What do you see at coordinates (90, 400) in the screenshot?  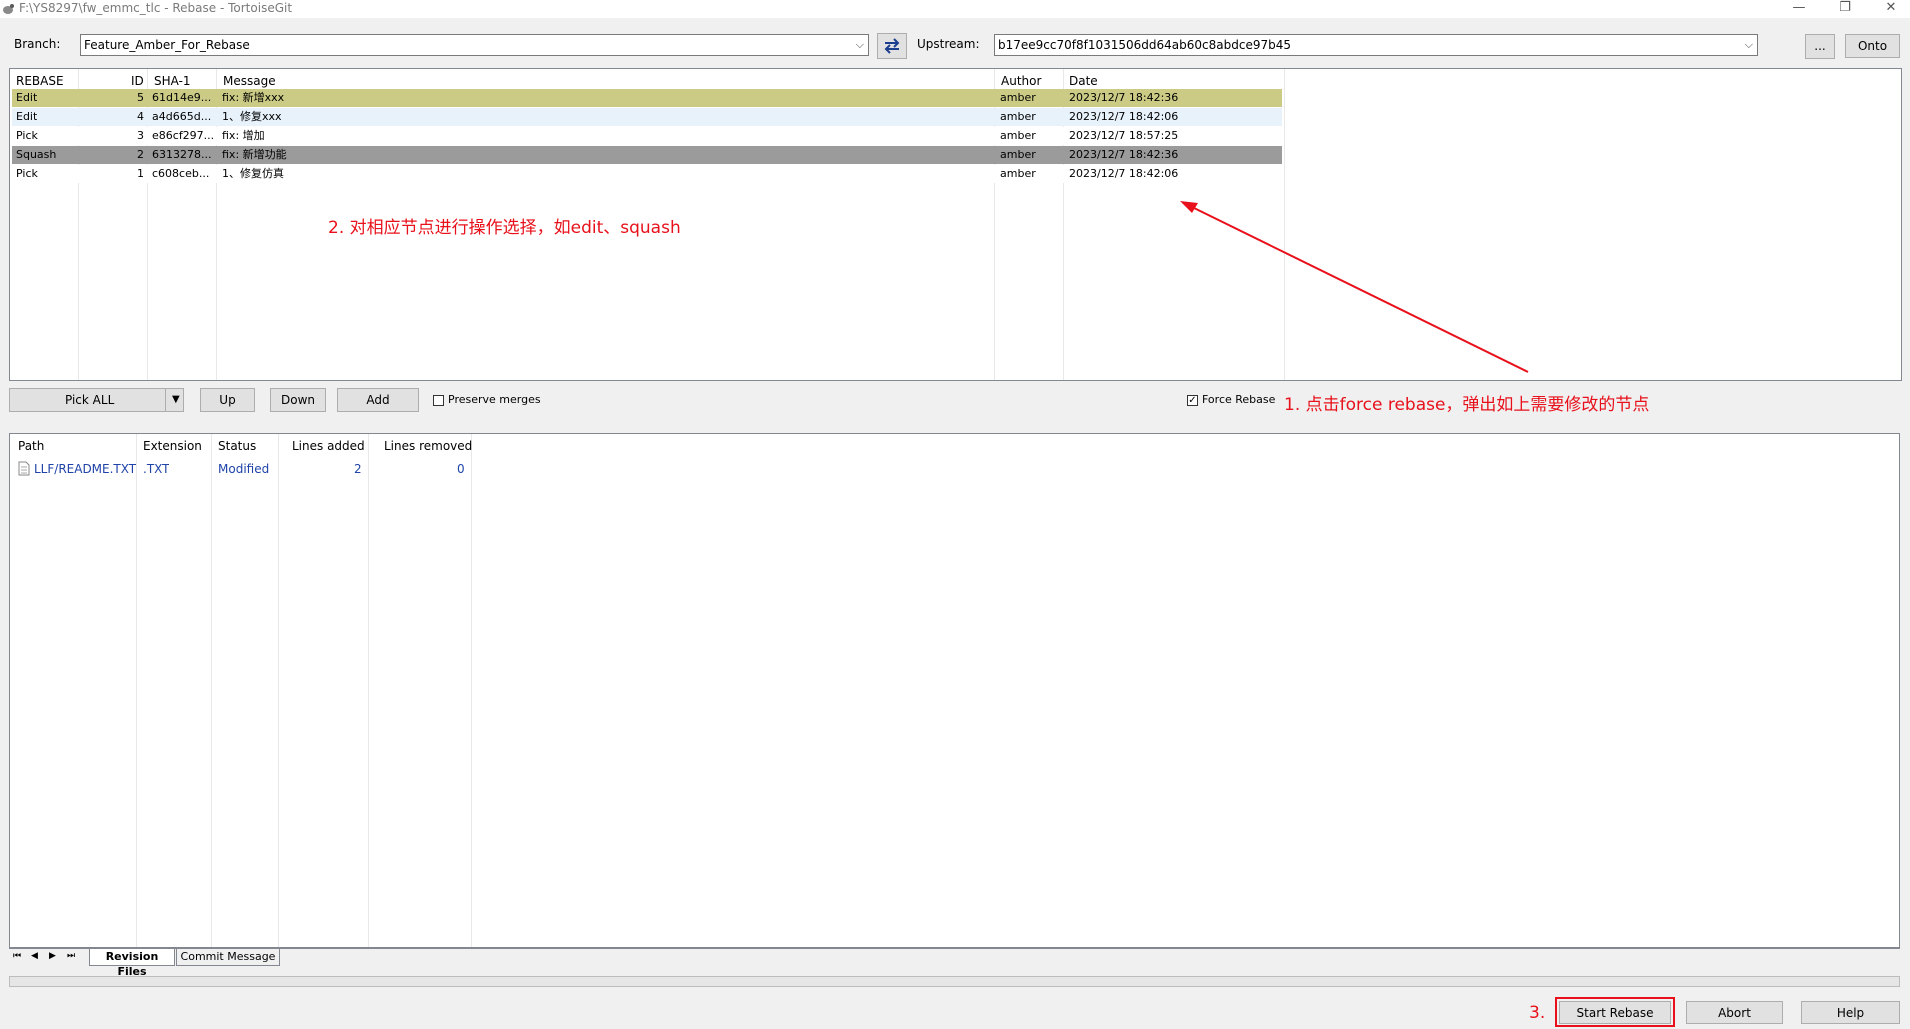 I see `pick-all-label: Pick ALL` at bounding box center [90, 400].